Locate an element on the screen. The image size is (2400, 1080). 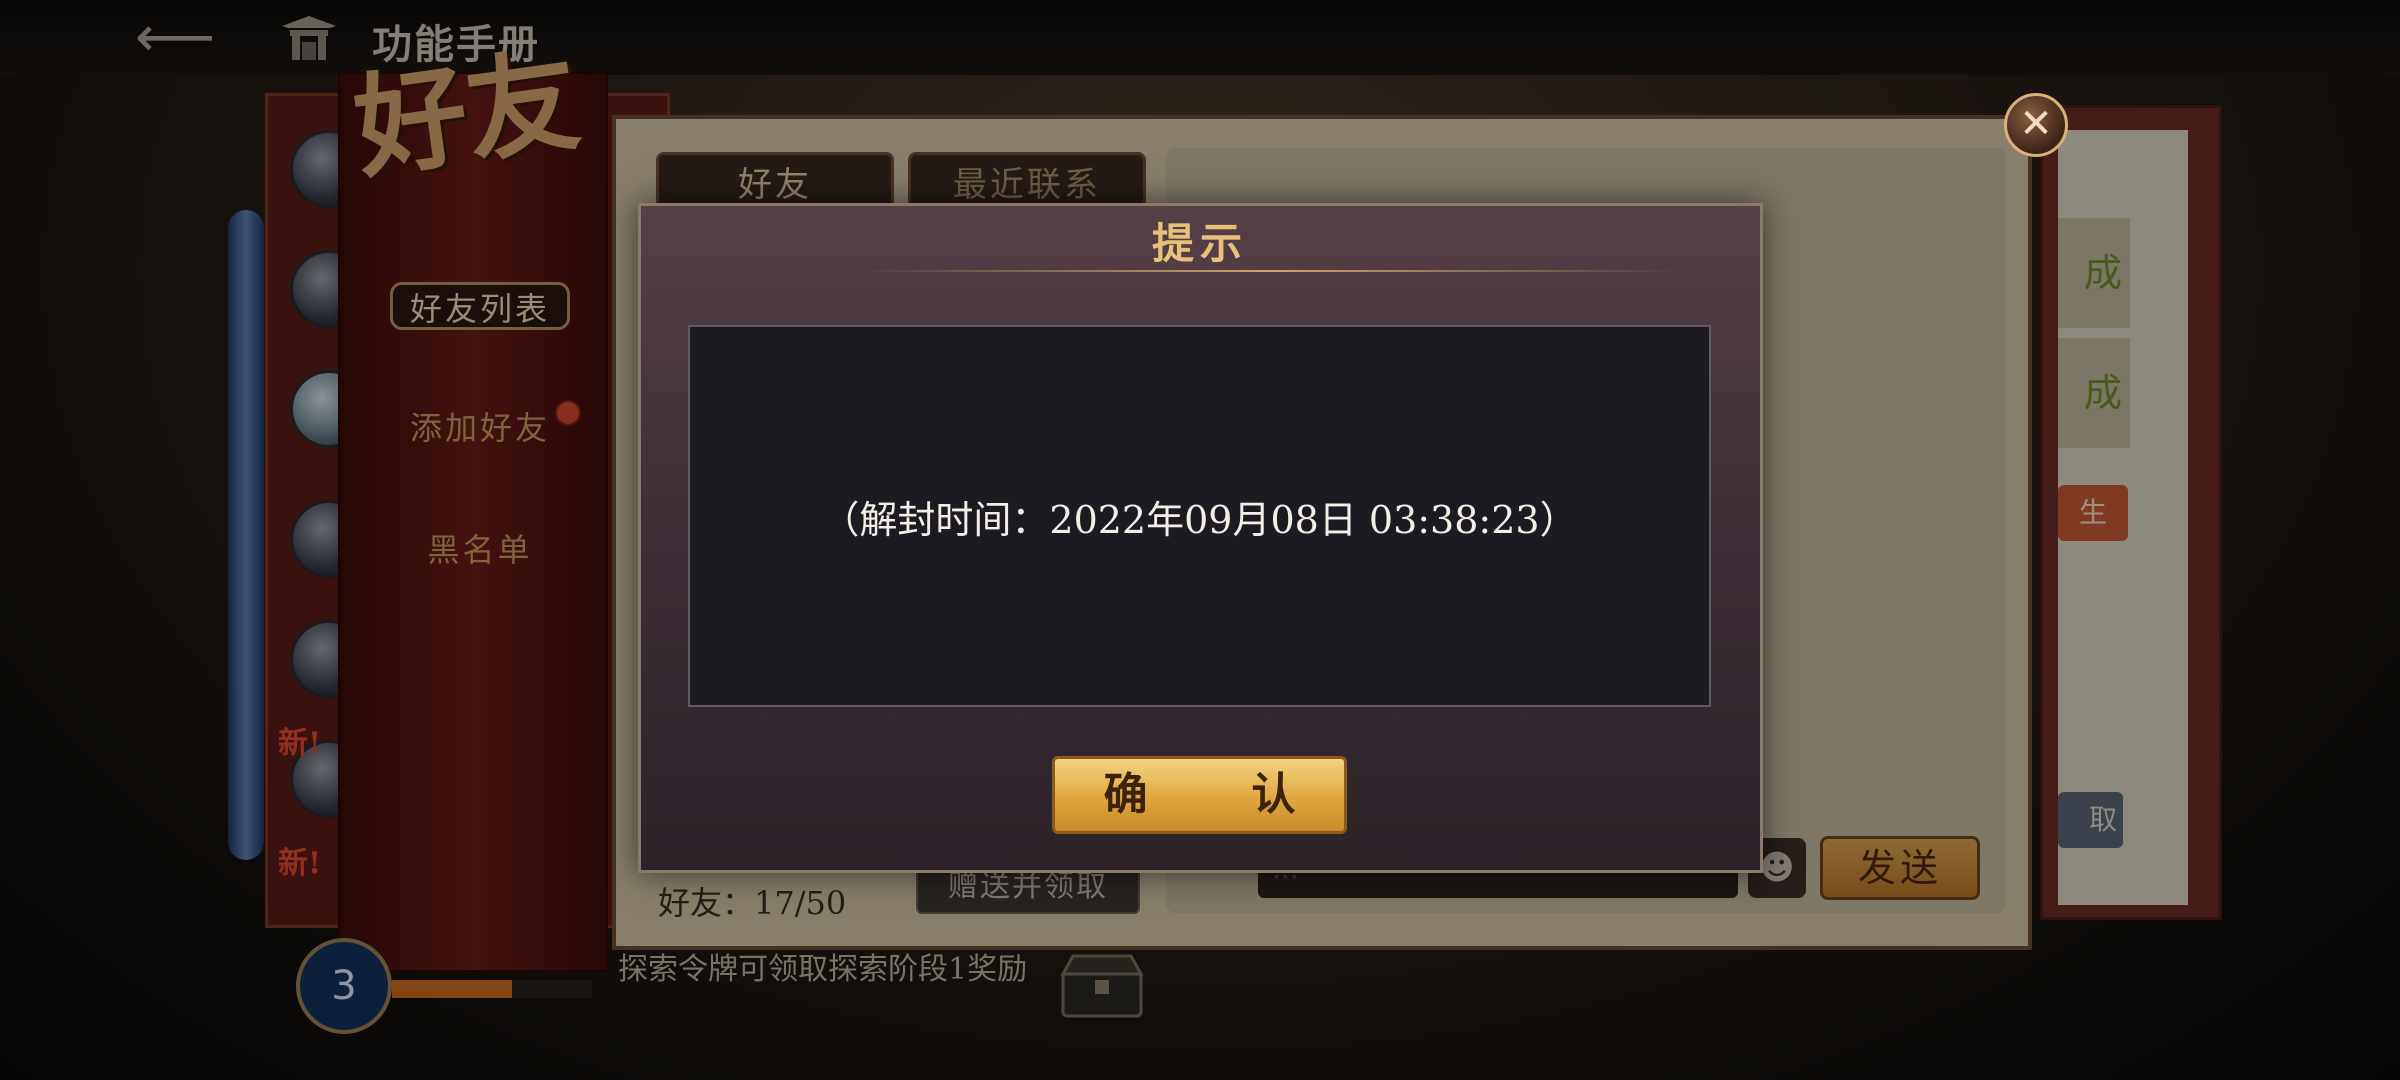
title-divider is located at coordinates (1270, 271).